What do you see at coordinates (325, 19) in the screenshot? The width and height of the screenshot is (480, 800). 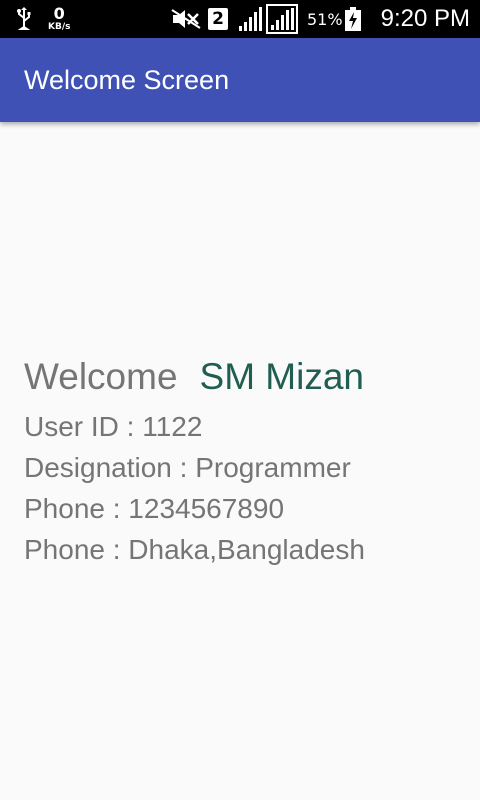 I see `battery-percent: 51%` at bounding box center [325, 19].